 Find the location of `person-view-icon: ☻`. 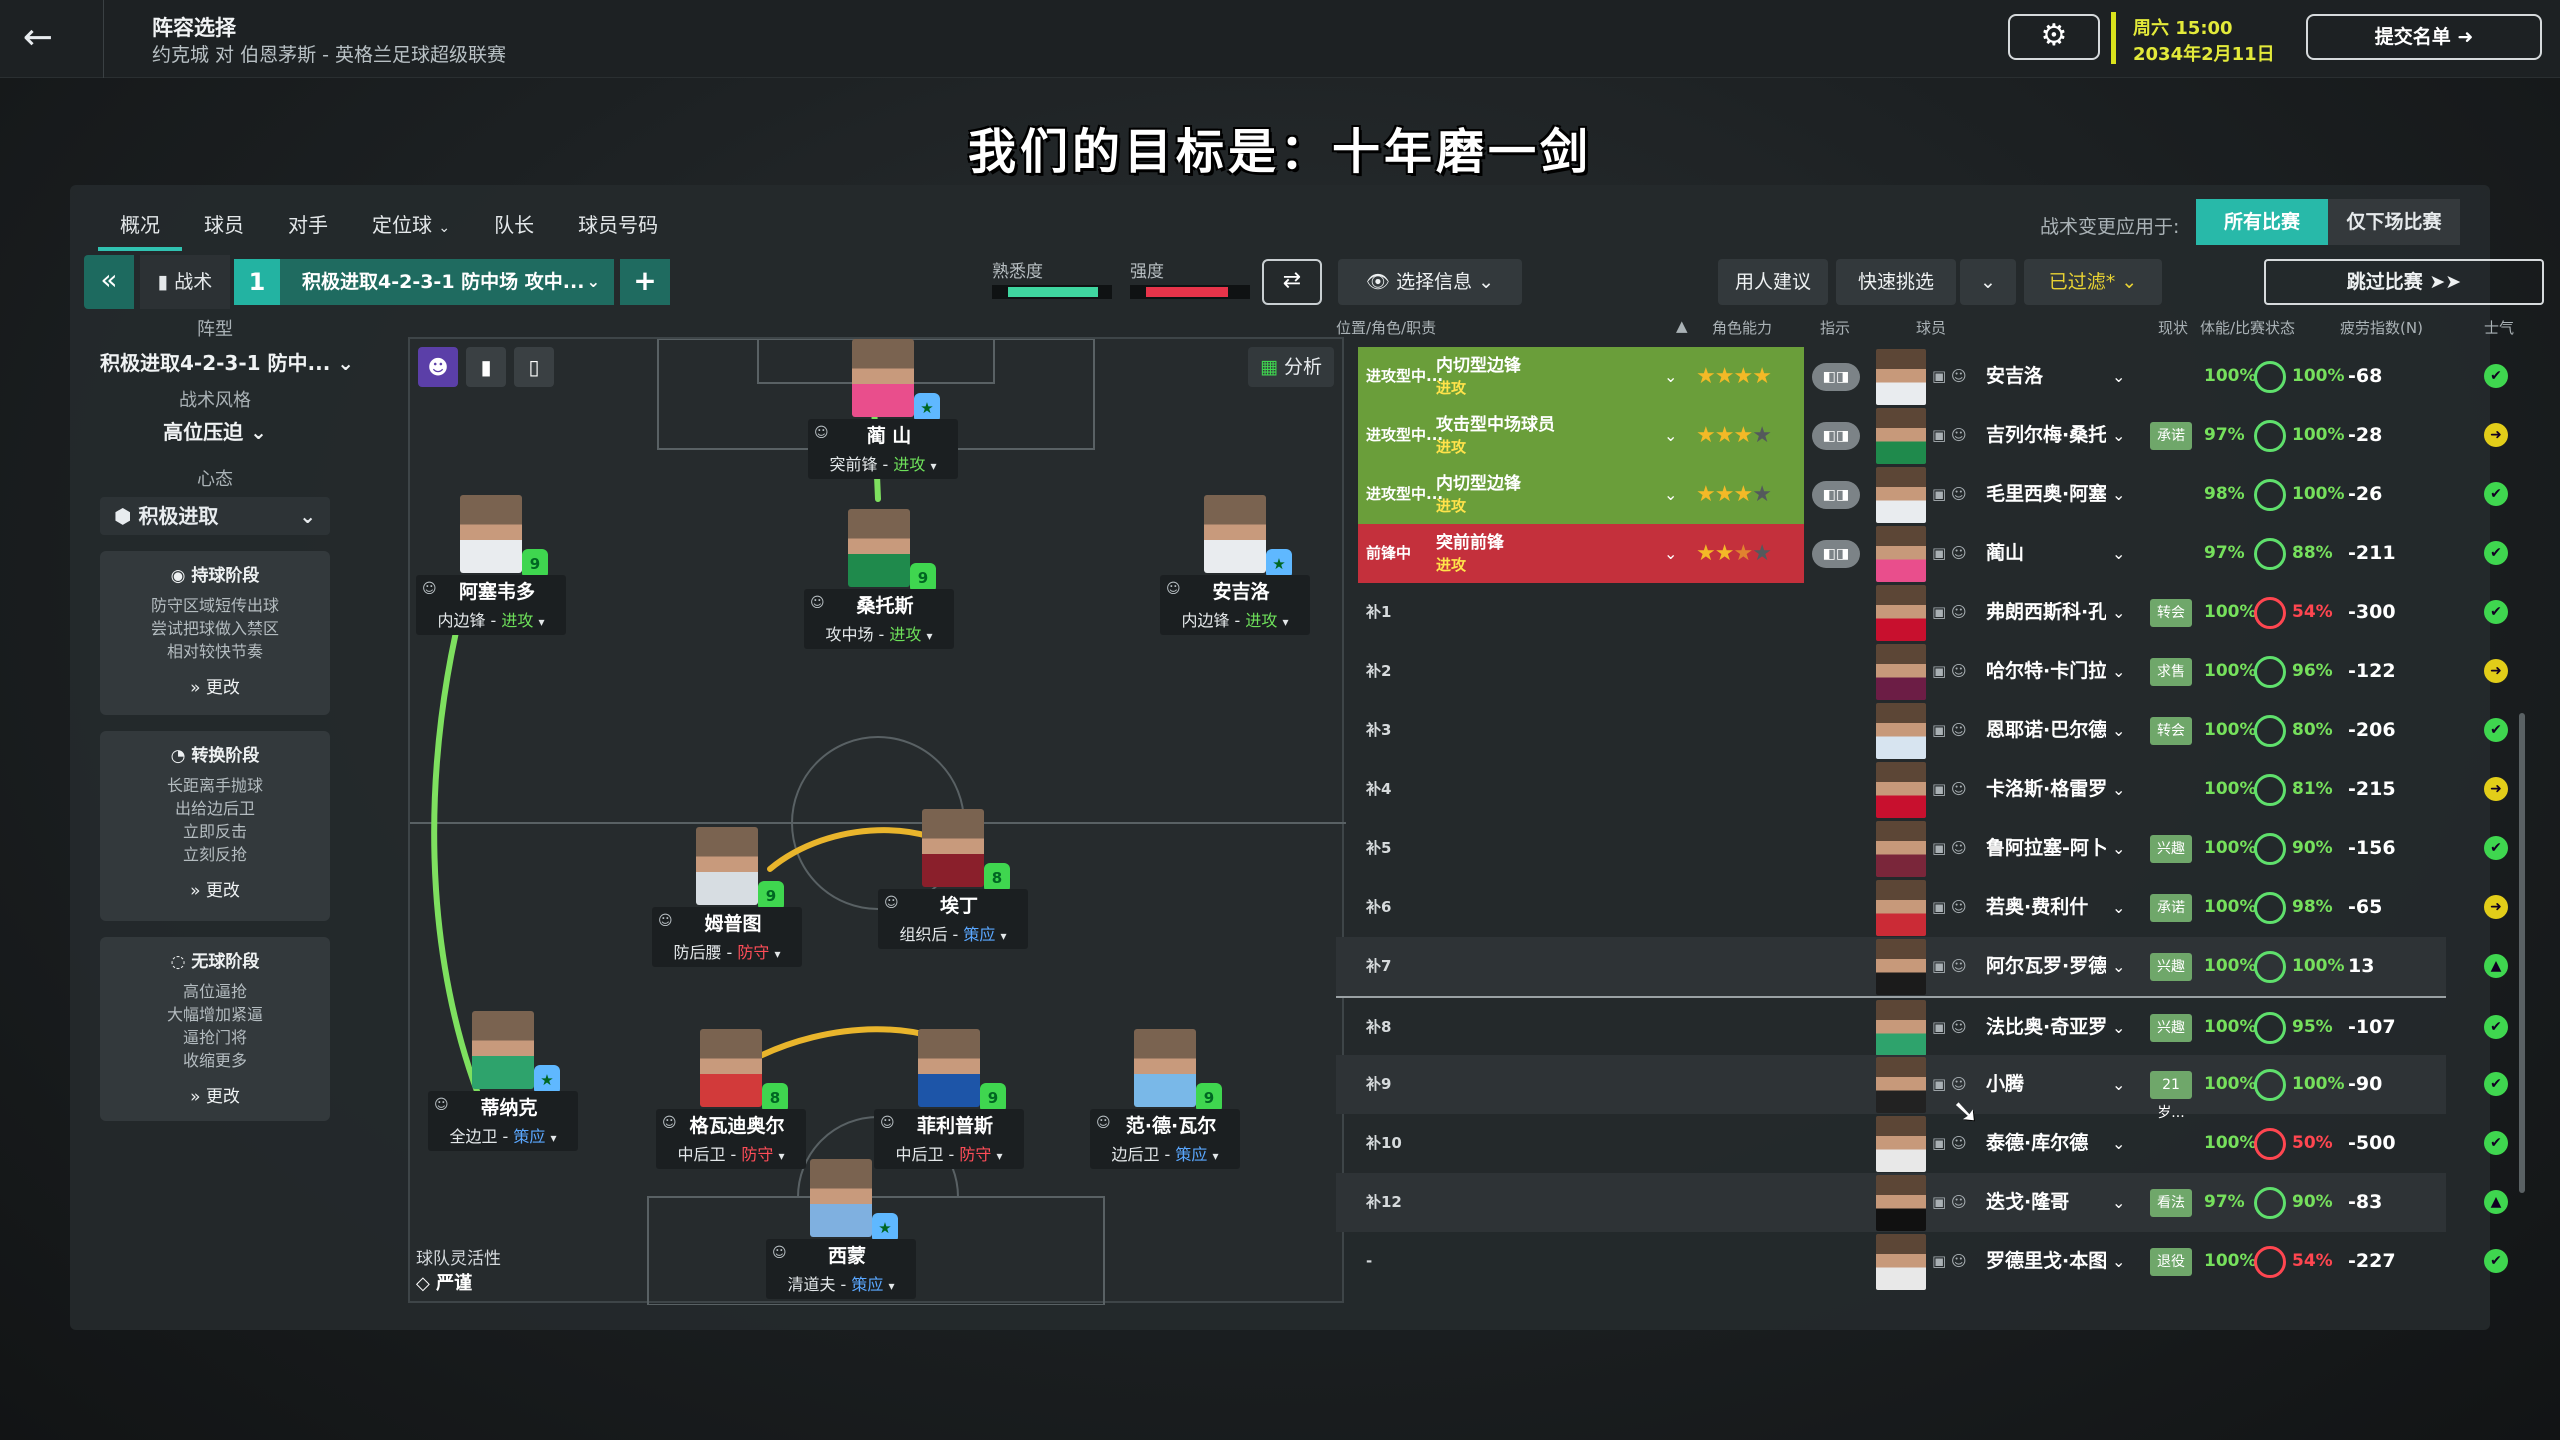

person-view-icon: ☻ is located at coordinates (438, 367).